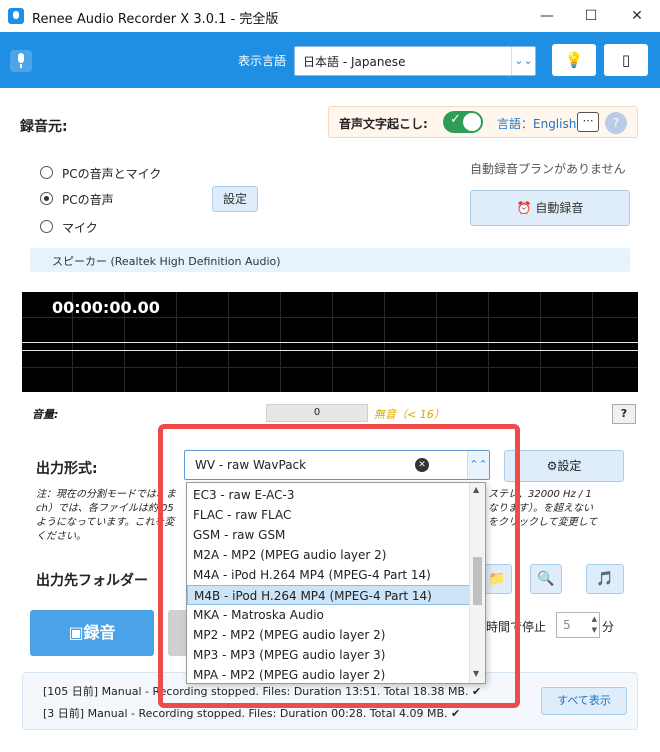  I want to click on tablet-button: ▯, so click(626, 60).